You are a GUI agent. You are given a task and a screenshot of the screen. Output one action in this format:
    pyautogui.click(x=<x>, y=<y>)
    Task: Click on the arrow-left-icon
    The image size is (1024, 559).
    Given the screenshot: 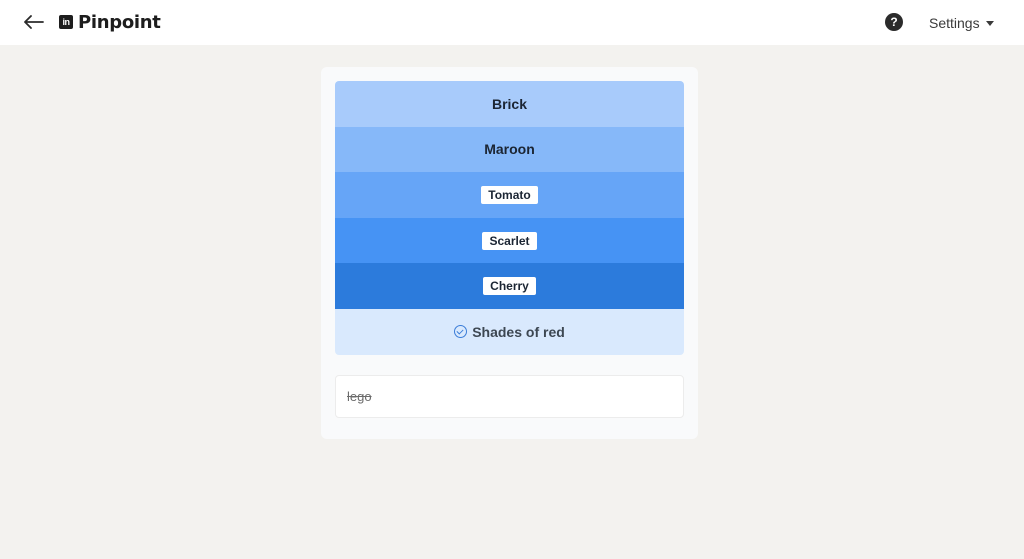 What is the action you would take?
    pyautogui.click(x=34, y=22)
    